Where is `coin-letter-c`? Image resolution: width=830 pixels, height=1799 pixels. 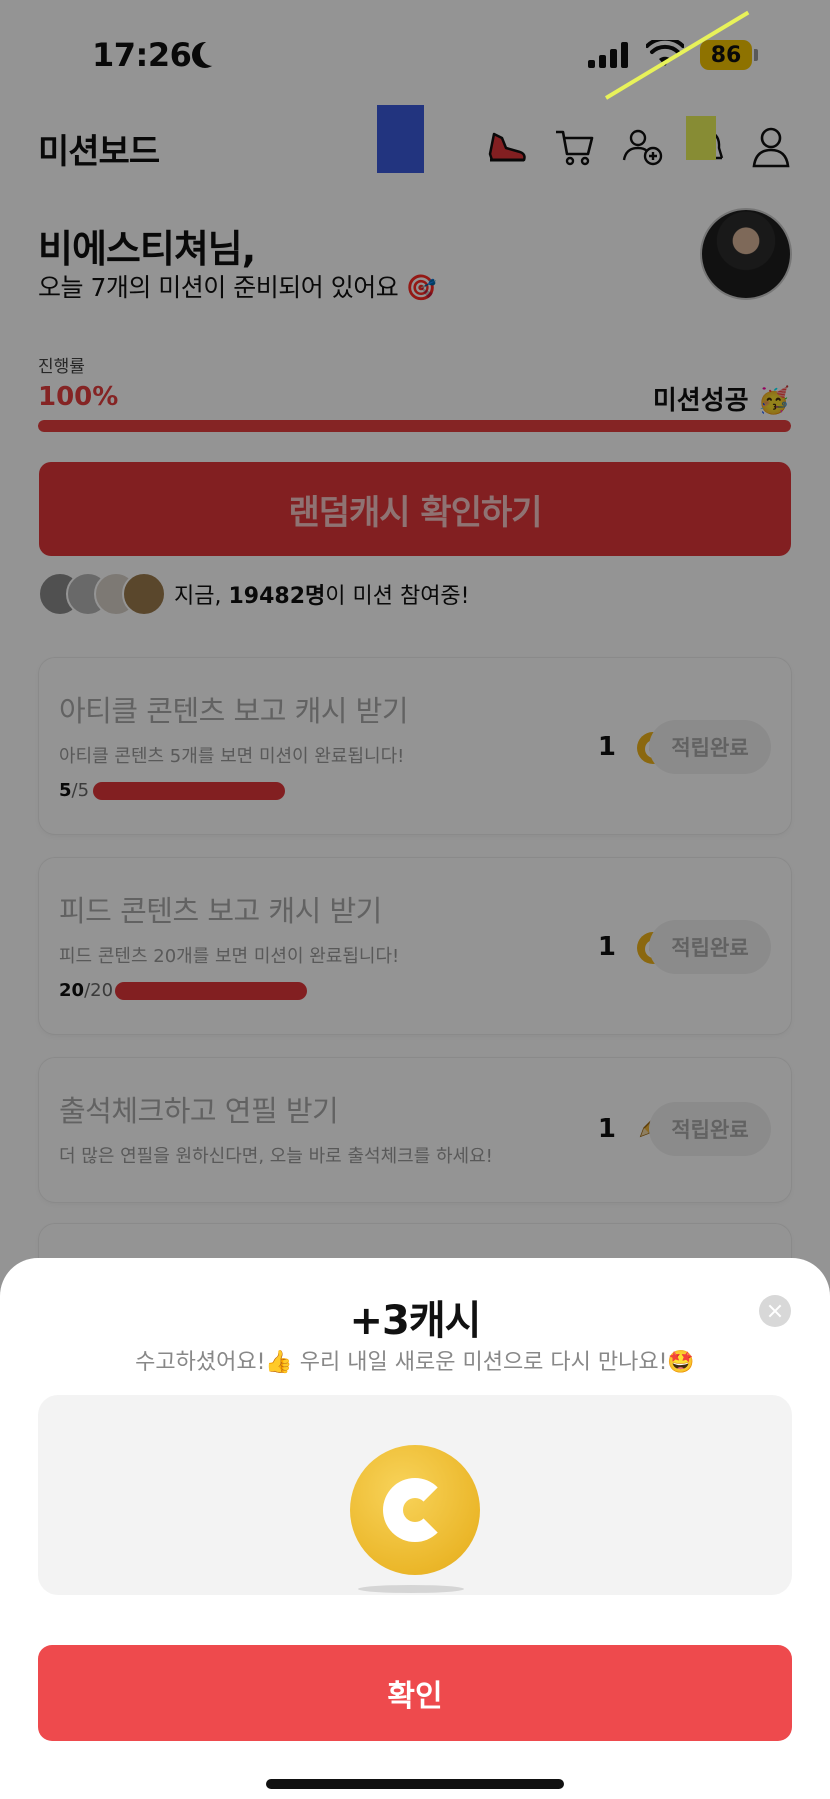 coin-letter-c is located at coordinates (415, 1510).